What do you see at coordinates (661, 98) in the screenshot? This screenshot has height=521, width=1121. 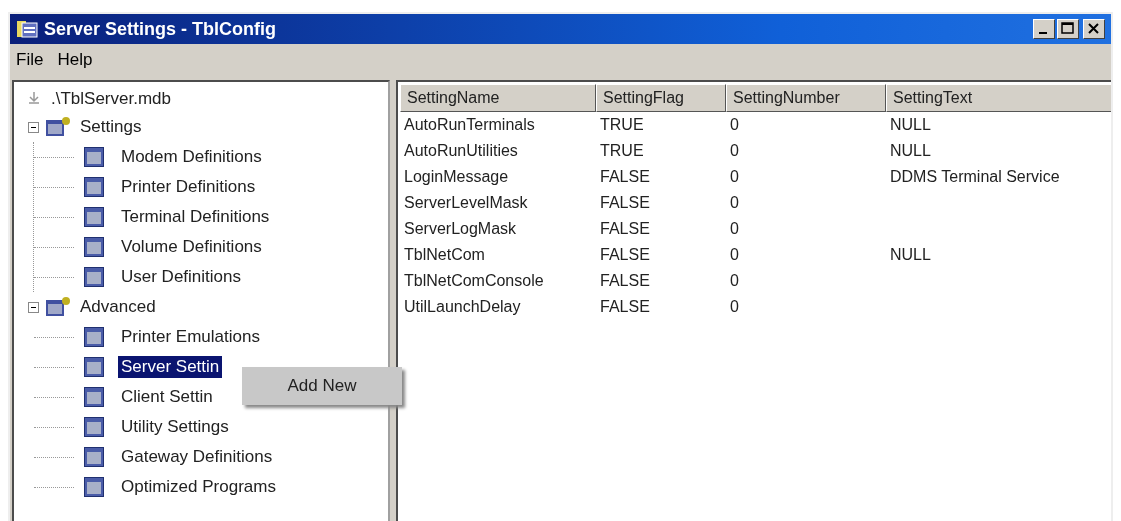 I see `column-header: SettingFlag` at bounding box center [661, 98].